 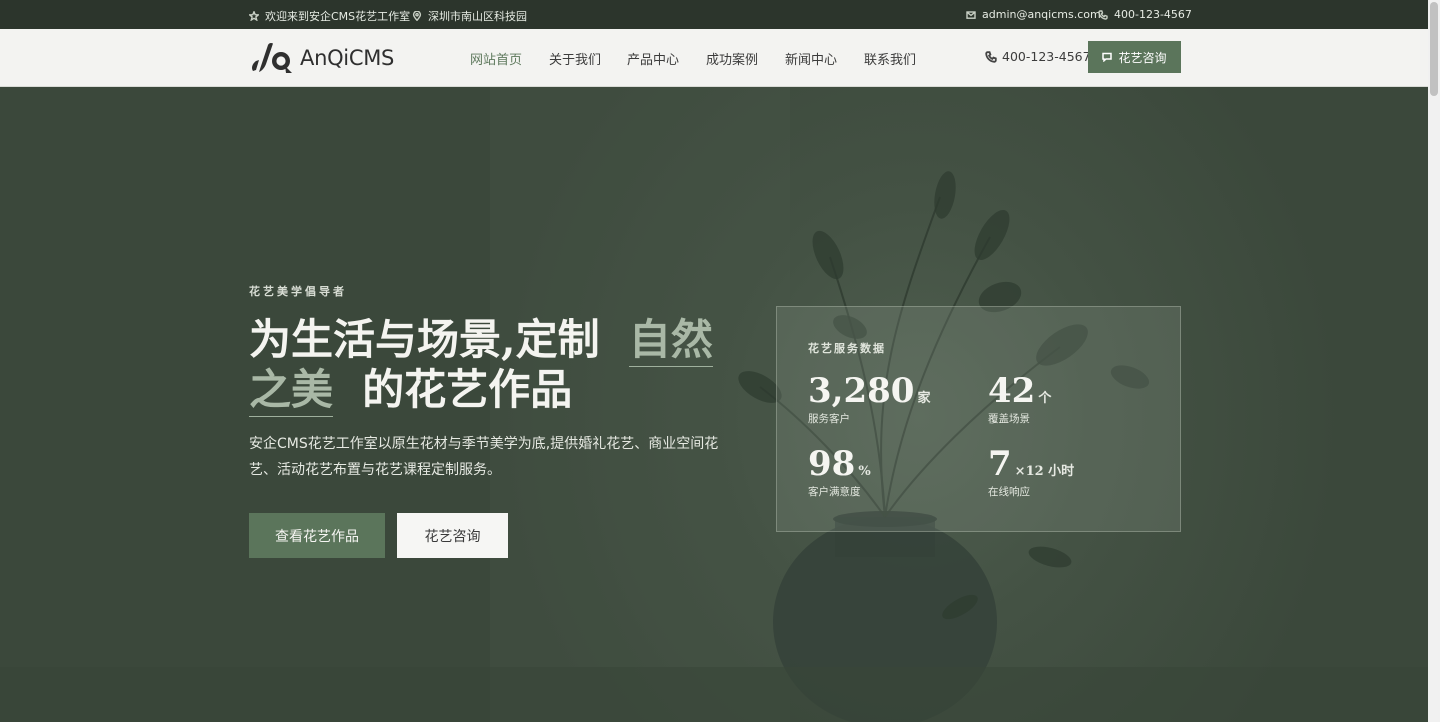 I want to click on hero-title: 为生活与场景,定制 自然 之美 的花艺作品, so click(x=499, y=366).